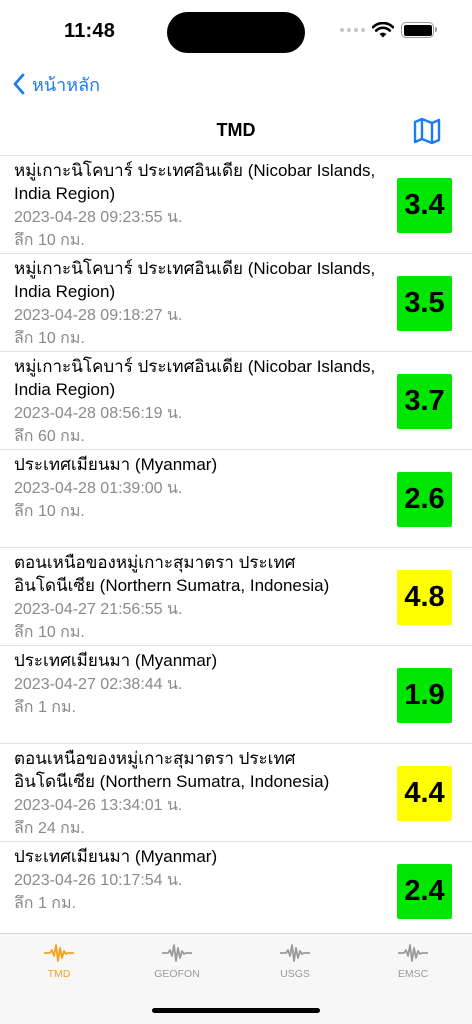  What do you see at coordinates (49, 828) in the screenshot?
I see `quake-depth: ลึก 24 กม.` at bounding box center [49, 828].